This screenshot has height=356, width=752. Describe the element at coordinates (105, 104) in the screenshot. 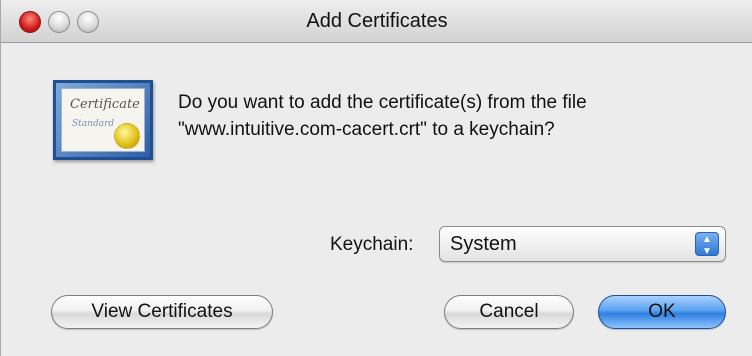

I see `certificate-script-text: Certificate` at that location.